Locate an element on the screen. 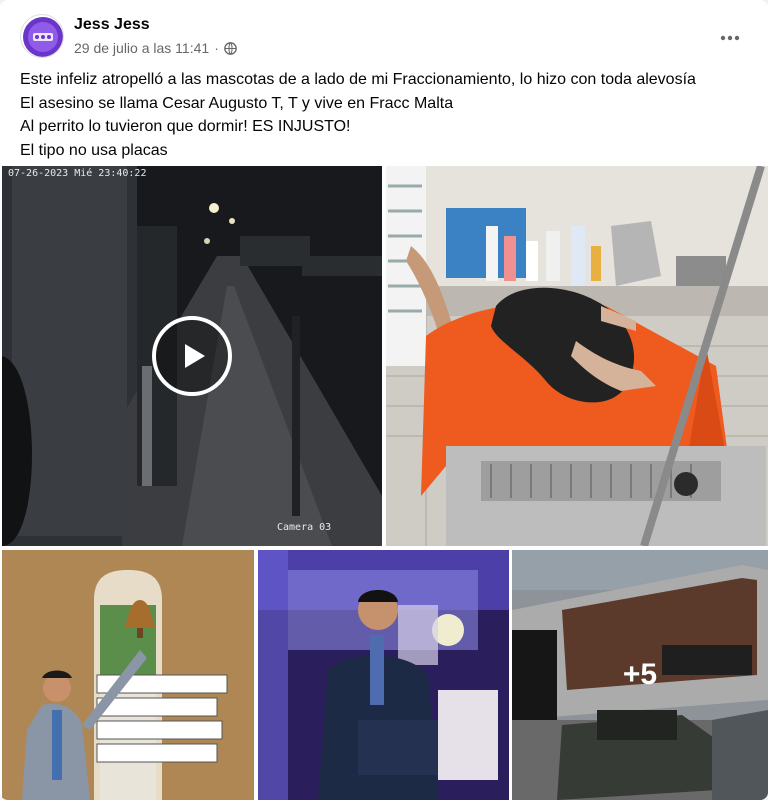 Image resolution: width=768 pixels, height=800 pixels. photo-truck-more: +5 is located at coordinates (640, 675).